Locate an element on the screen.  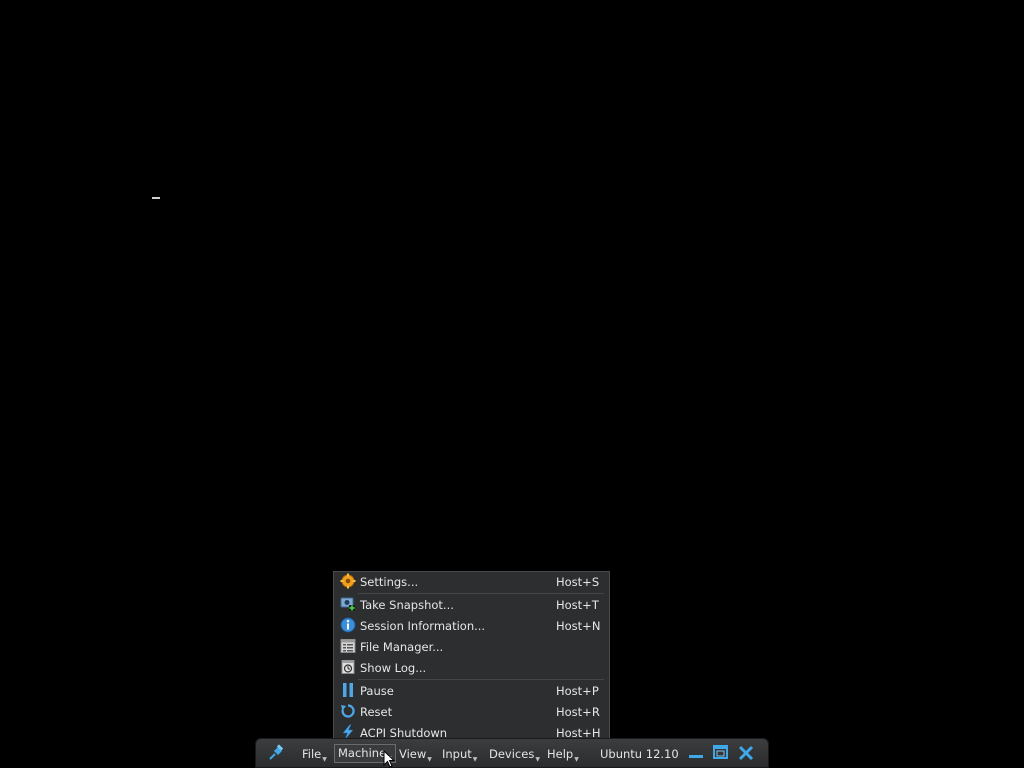
info-icon is located at coordinates (348, 625).